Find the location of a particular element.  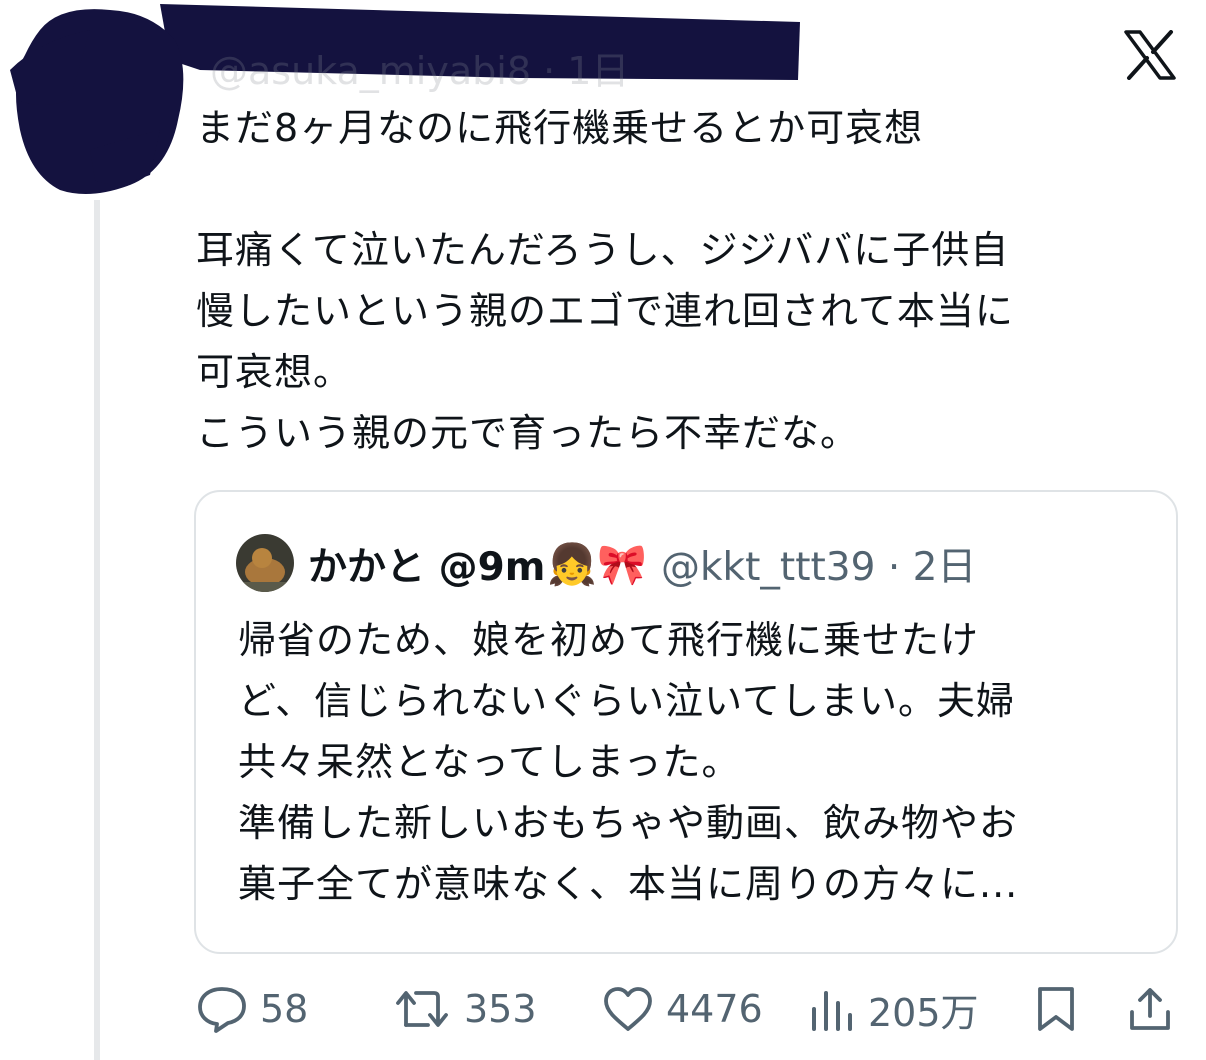

tweet-line: こういう親の元で育ったら不幸だな。 is located at coordinates (528, 433).